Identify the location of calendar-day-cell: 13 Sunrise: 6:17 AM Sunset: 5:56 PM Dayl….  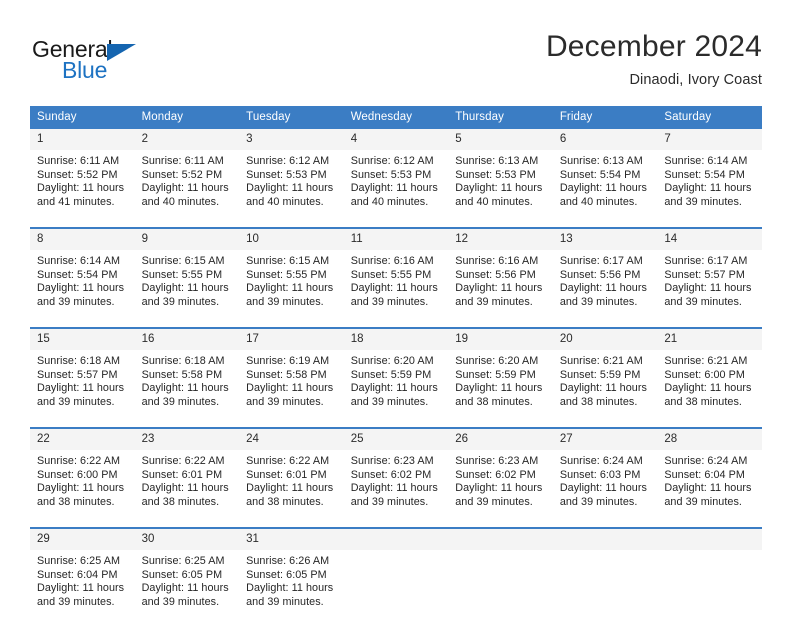
(605, 277).